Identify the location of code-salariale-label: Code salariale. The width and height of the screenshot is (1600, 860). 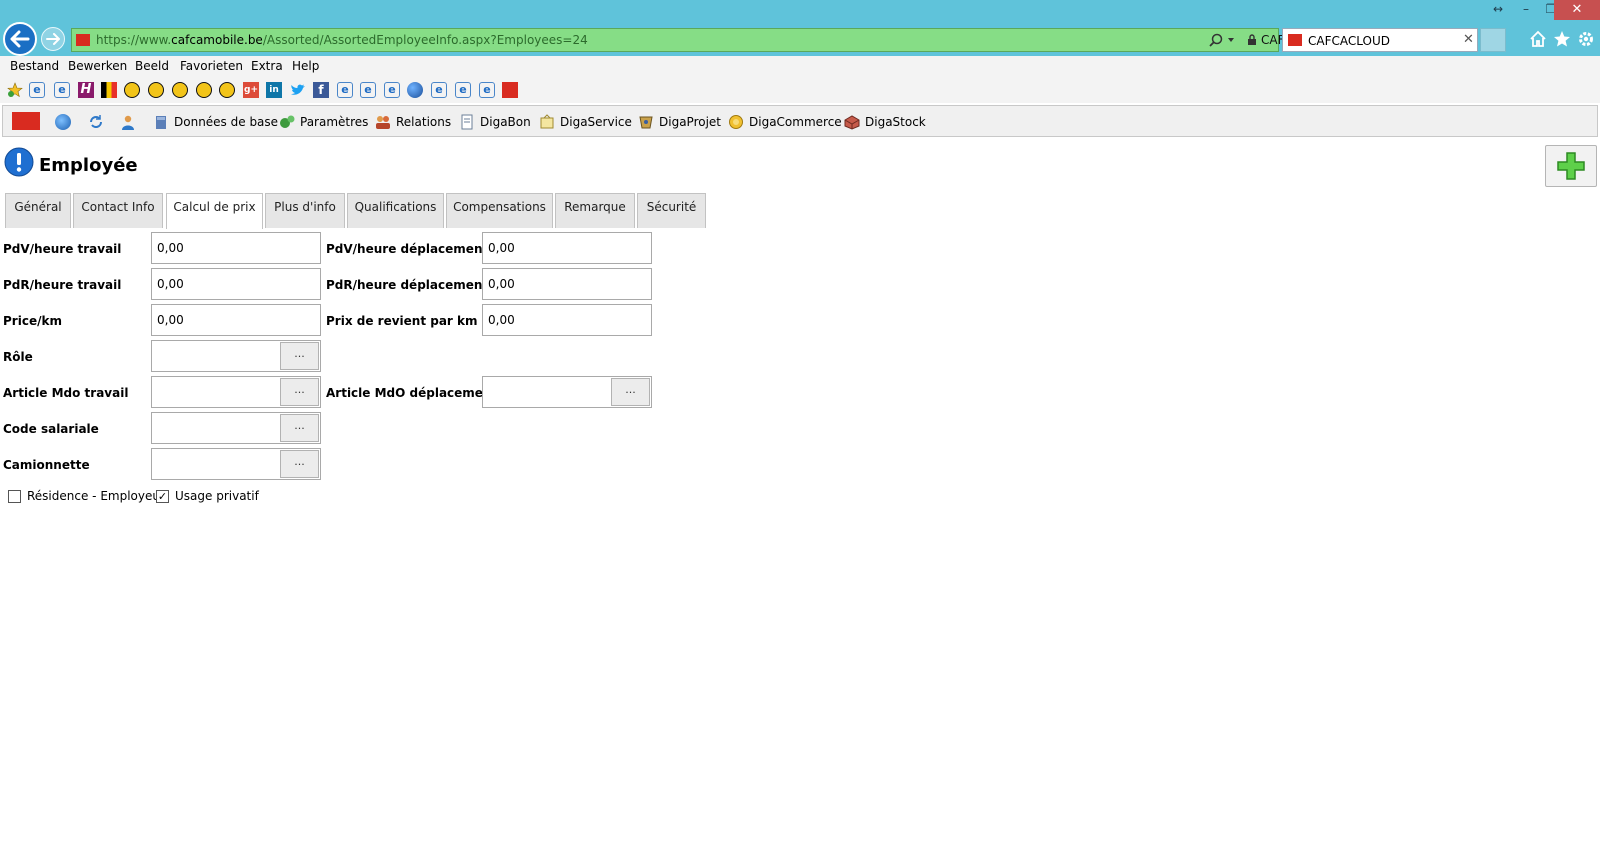
(51, 429).